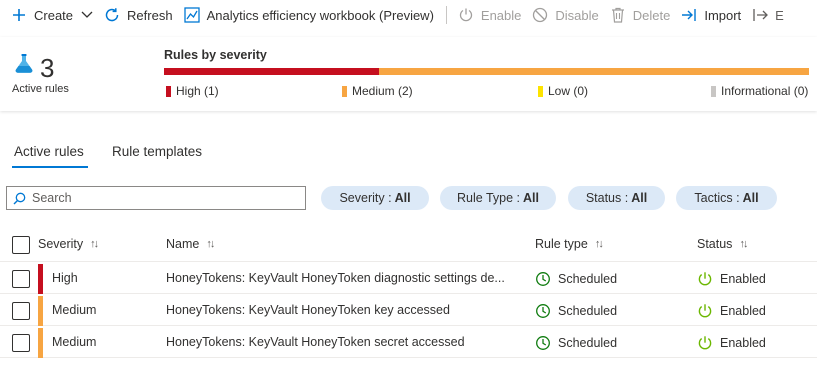 The height and width of the screenshot is (365, 817). What do you see at coordinates (162, 198) in the screenshot?
I see `search-input` at bounding box center [162, 198].